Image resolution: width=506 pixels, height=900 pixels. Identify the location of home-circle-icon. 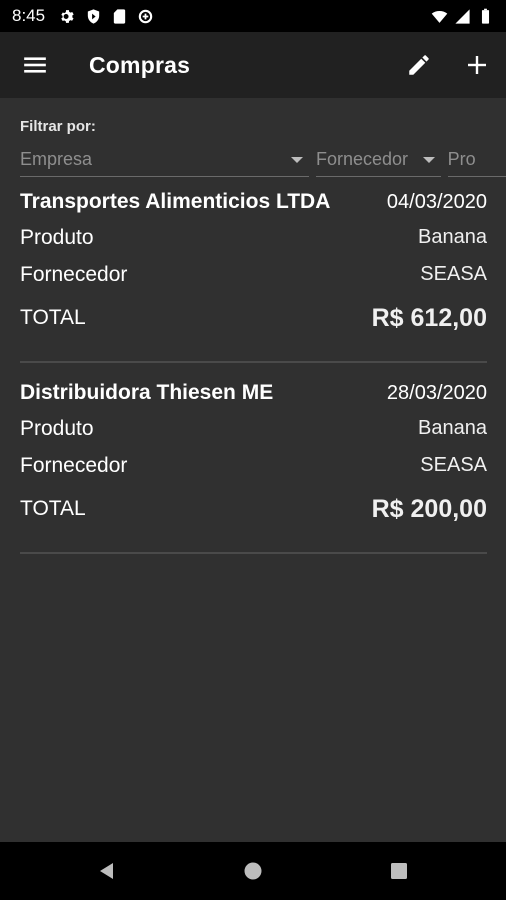
(253, 871).